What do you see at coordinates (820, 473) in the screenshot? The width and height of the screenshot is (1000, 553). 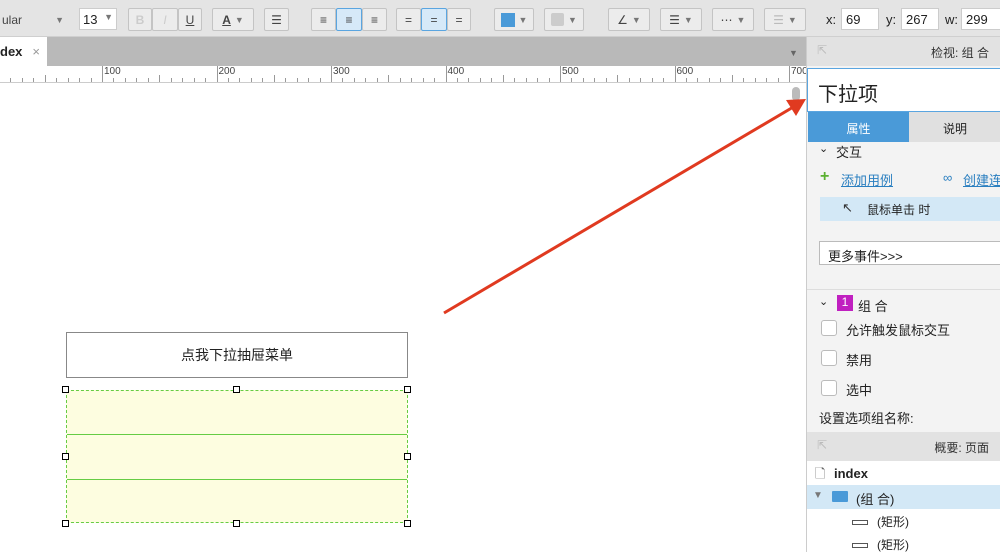 I see `page-icon: 🗋` at bounding box center [820, 473].